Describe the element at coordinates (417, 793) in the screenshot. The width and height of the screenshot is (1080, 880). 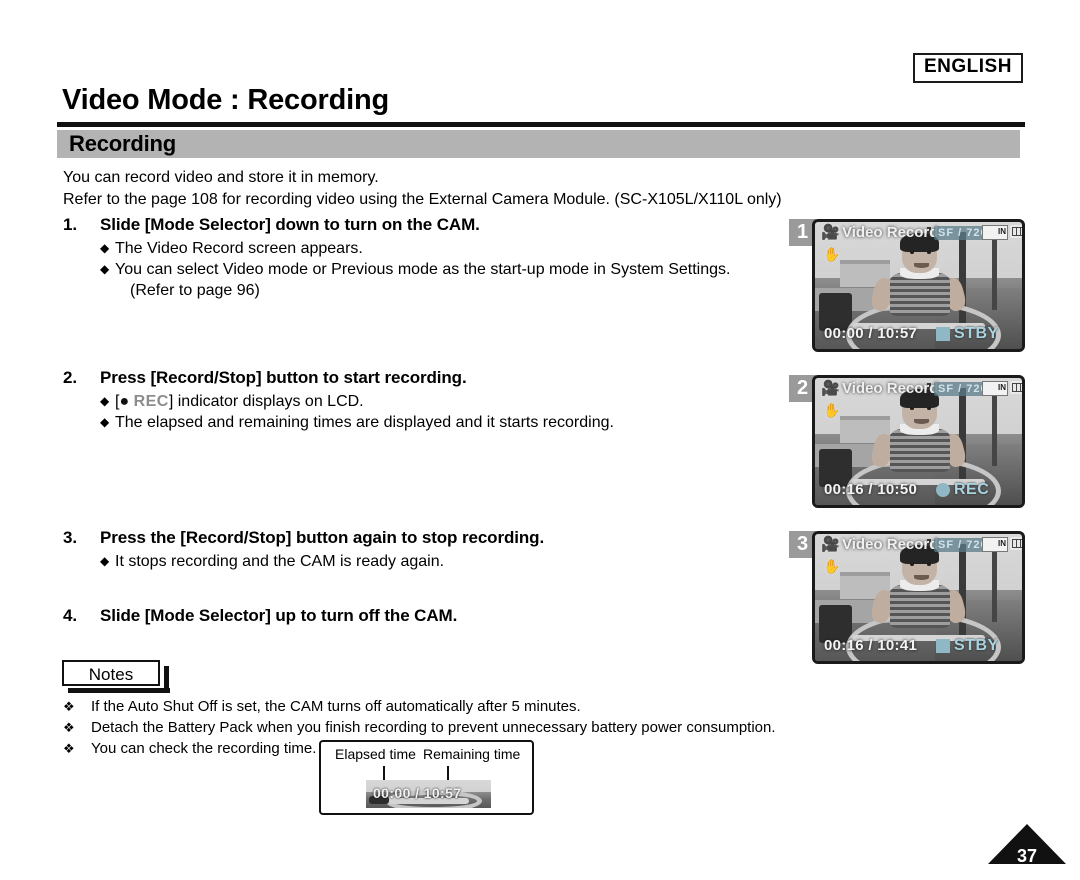
I see `callout-lcd-time: 00:00 / 10:57` at that location.